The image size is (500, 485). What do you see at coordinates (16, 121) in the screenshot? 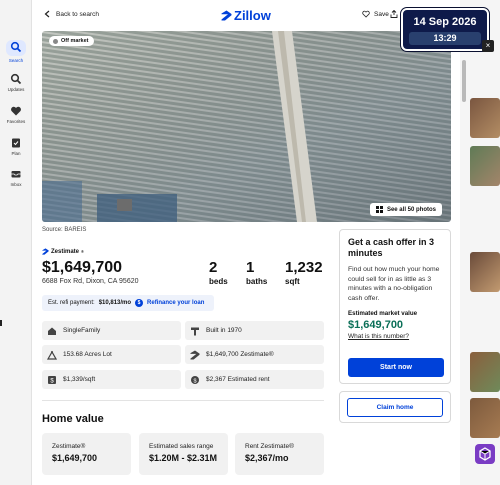
I see `rail-label: Favorites` at bounding box center [16, 121].